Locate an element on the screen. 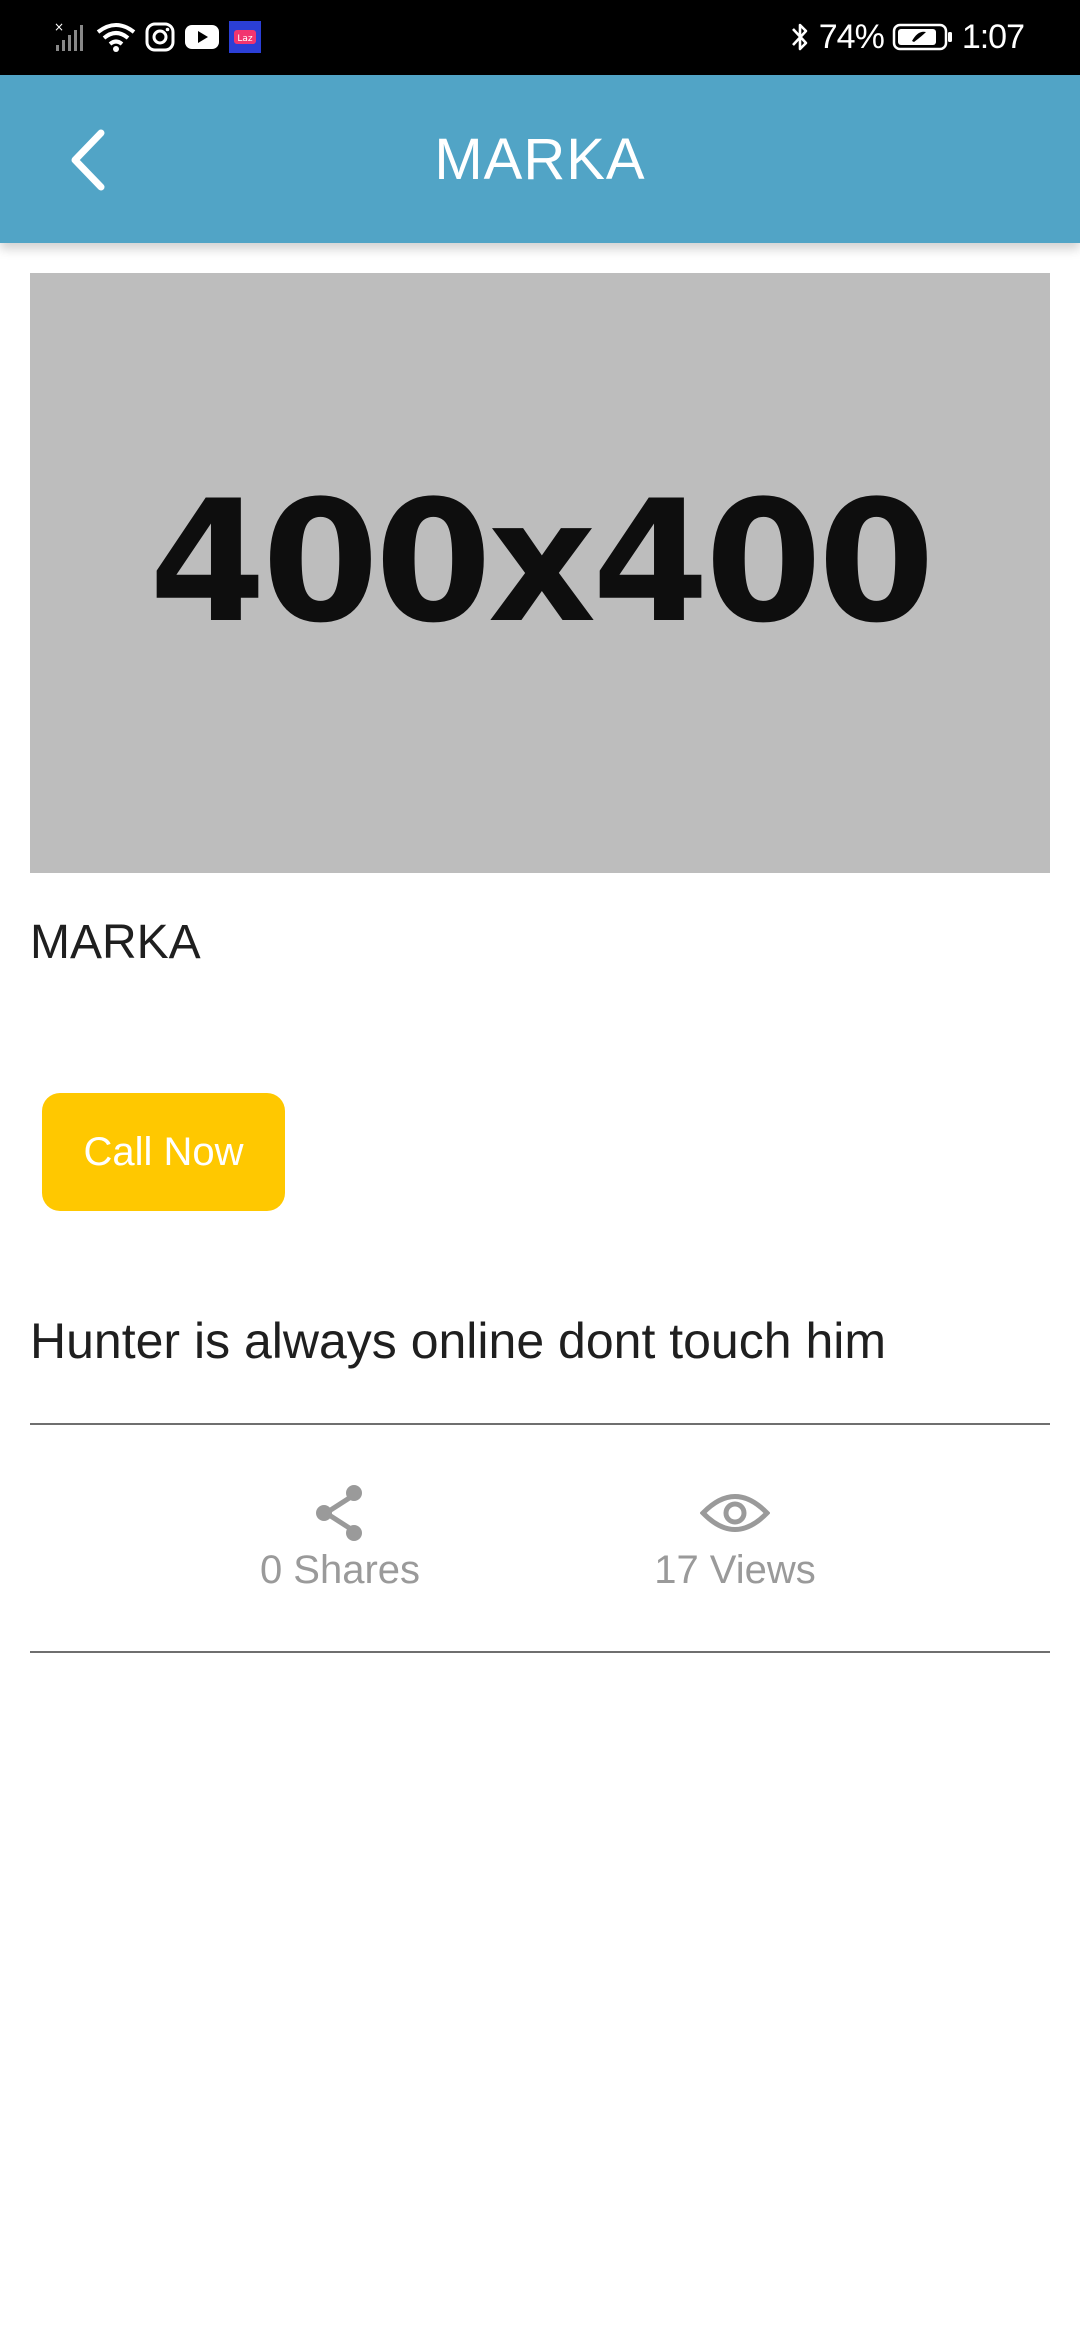  views-stat: 17 Views is located at coordinates (735, 1536).